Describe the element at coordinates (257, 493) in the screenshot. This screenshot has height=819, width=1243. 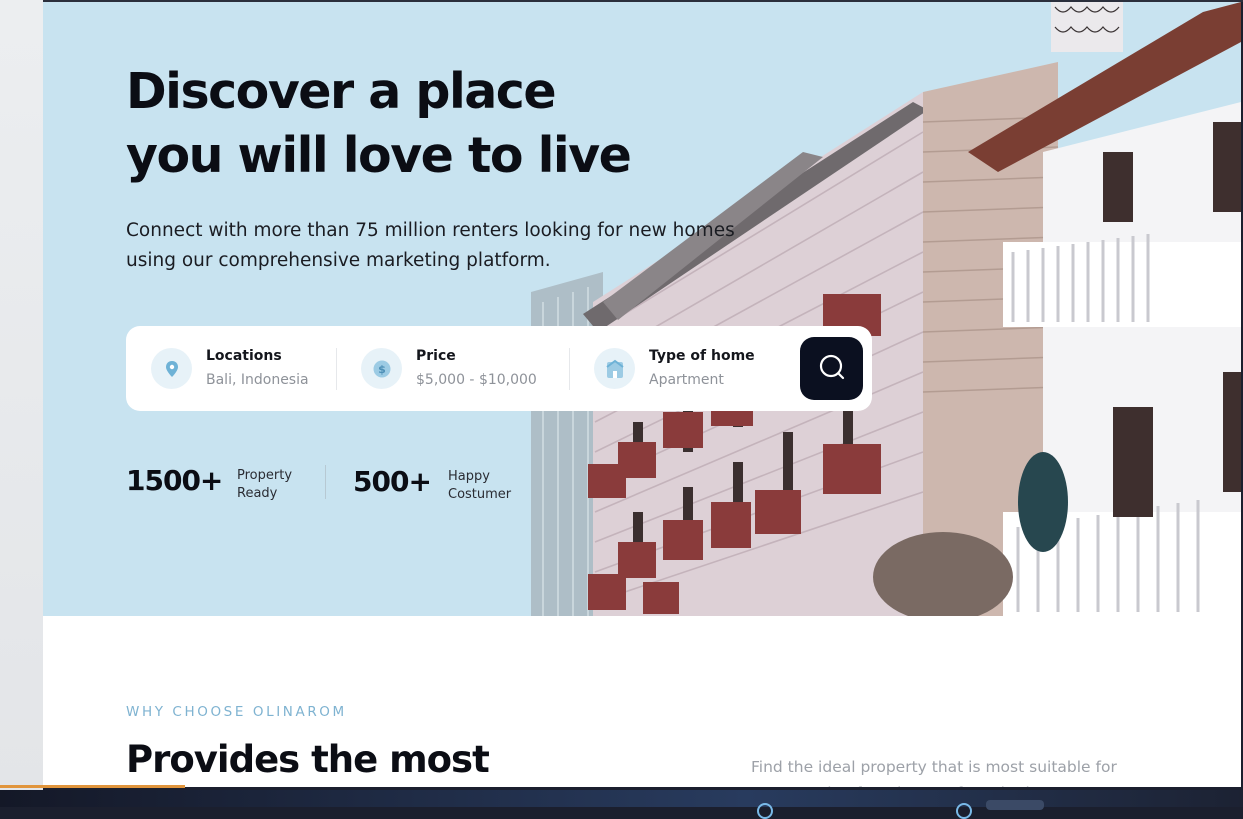
I see `stat-property-label-line-2: Ready` at that location.